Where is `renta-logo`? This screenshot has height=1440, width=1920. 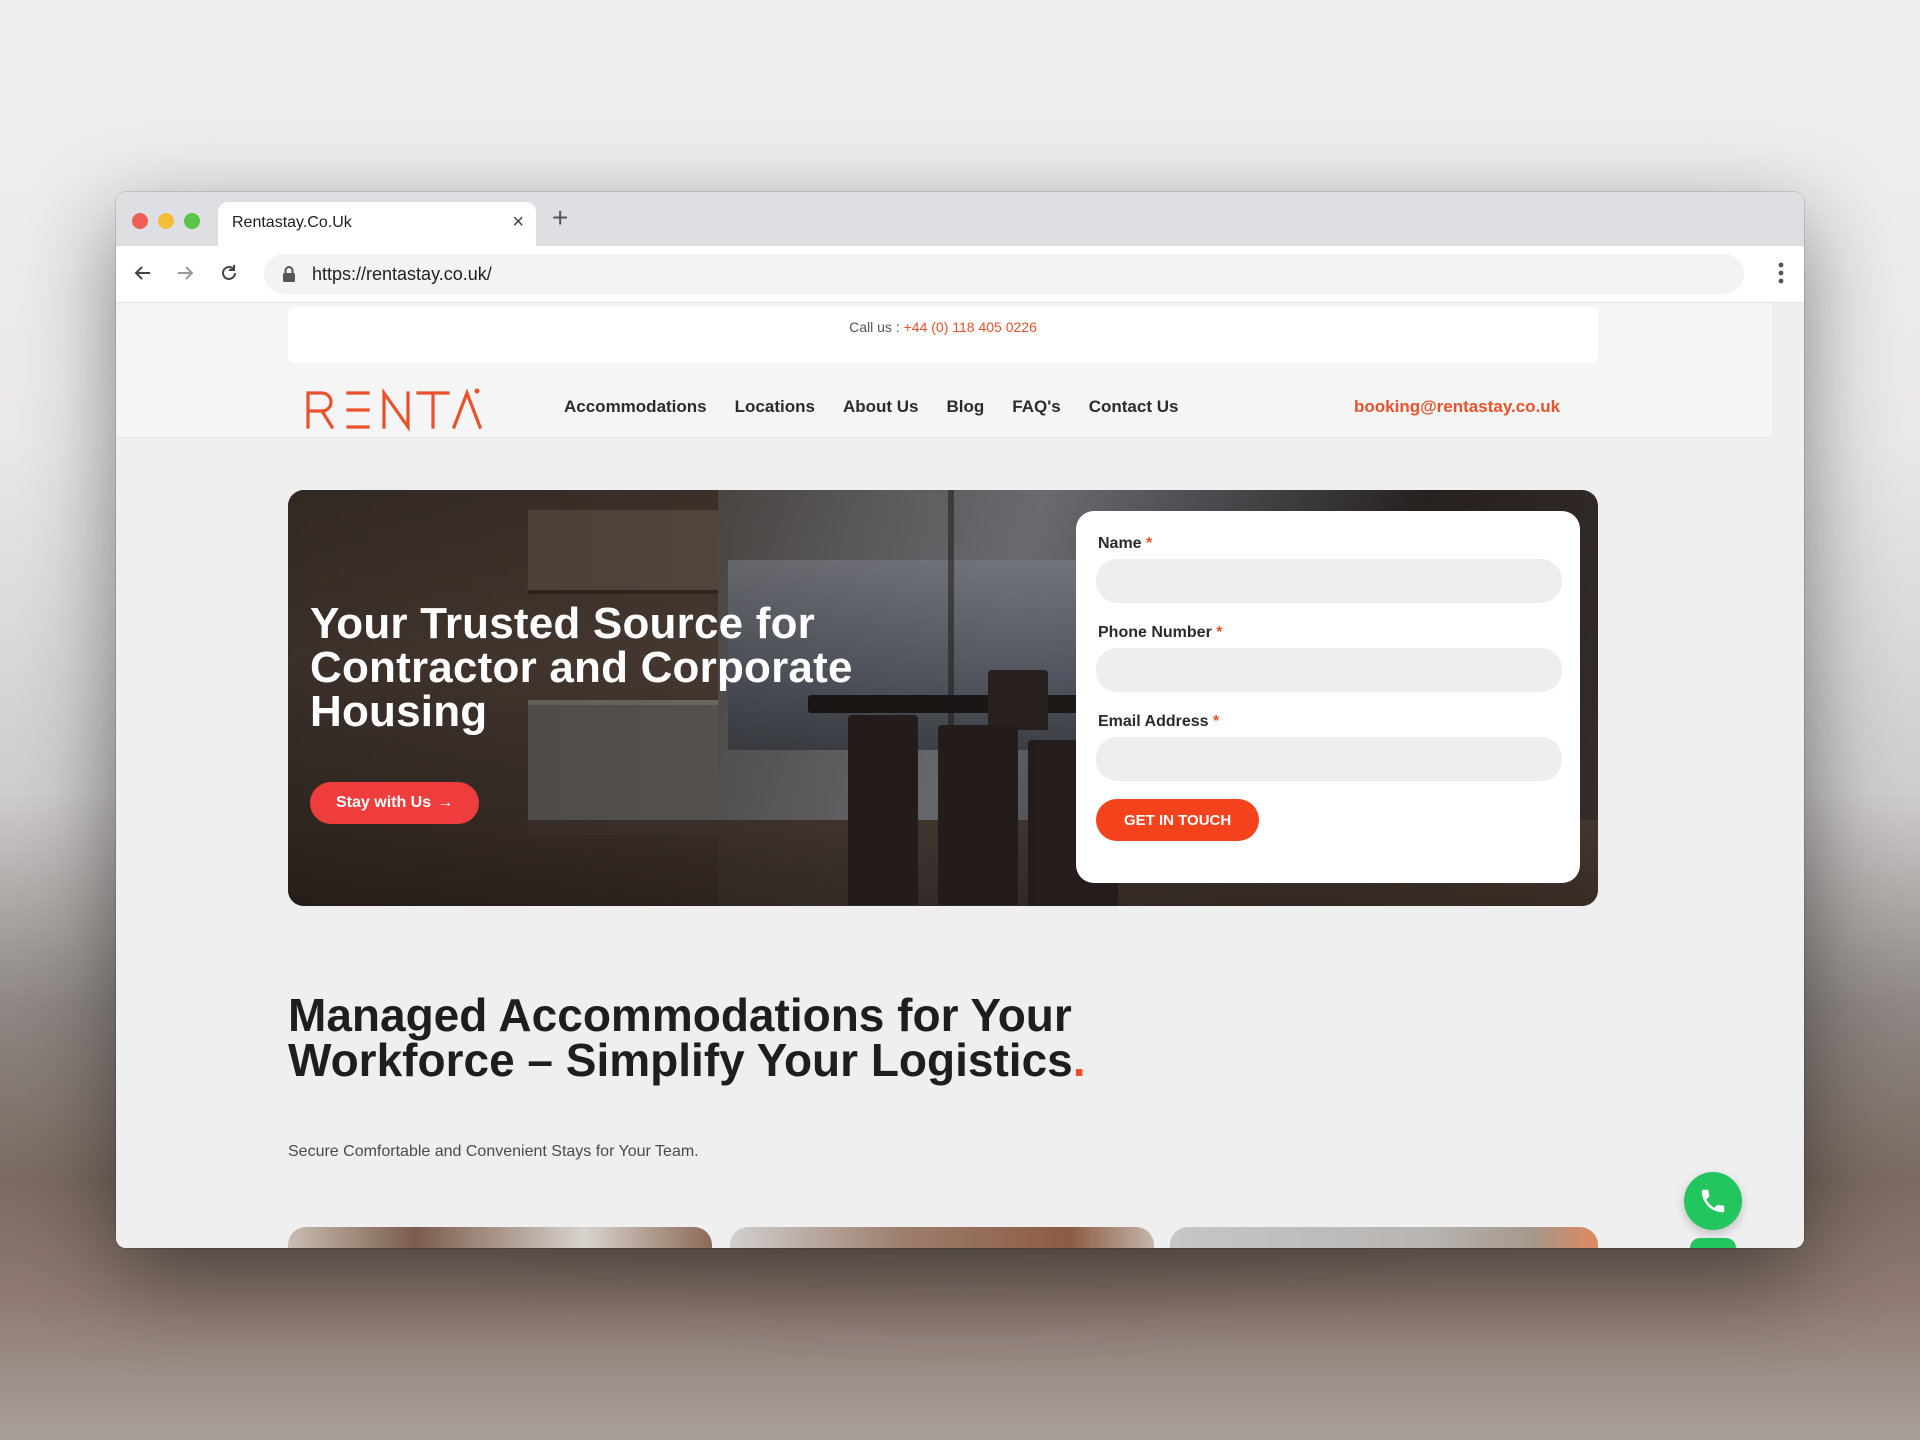 renta-logo is located at coordinates (392, 411).